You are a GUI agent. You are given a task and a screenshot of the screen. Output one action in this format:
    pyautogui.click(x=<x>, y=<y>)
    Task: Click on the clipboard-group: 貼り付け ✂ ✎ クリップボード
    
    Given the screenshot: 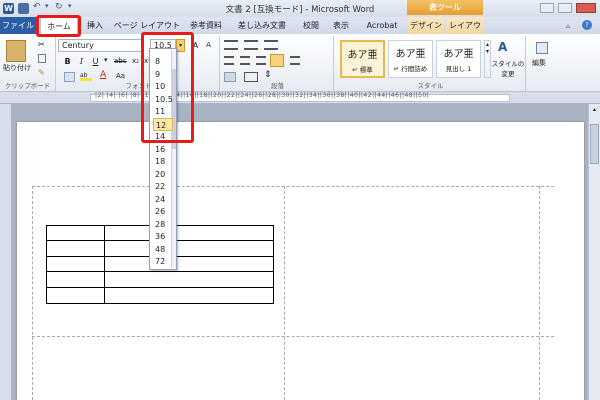 What is the action you would take?
    pyautogui.click(x=28, y=63)
    